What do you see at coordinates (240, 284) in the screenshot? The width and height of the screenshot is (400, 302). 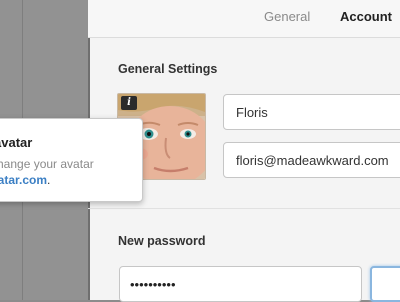 I see `current-password-field` at bounding box center [240, 284].